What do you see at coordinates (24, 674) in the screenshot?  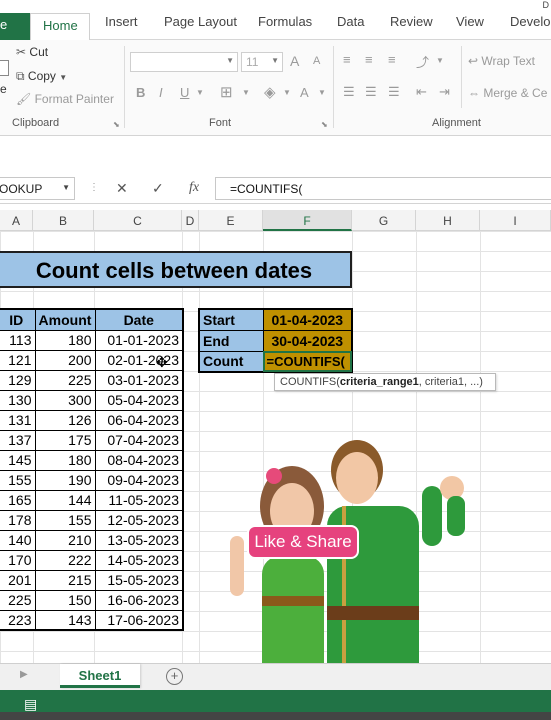 I see `scroll-right-icon: ▶` at bounding box center [24, 674].